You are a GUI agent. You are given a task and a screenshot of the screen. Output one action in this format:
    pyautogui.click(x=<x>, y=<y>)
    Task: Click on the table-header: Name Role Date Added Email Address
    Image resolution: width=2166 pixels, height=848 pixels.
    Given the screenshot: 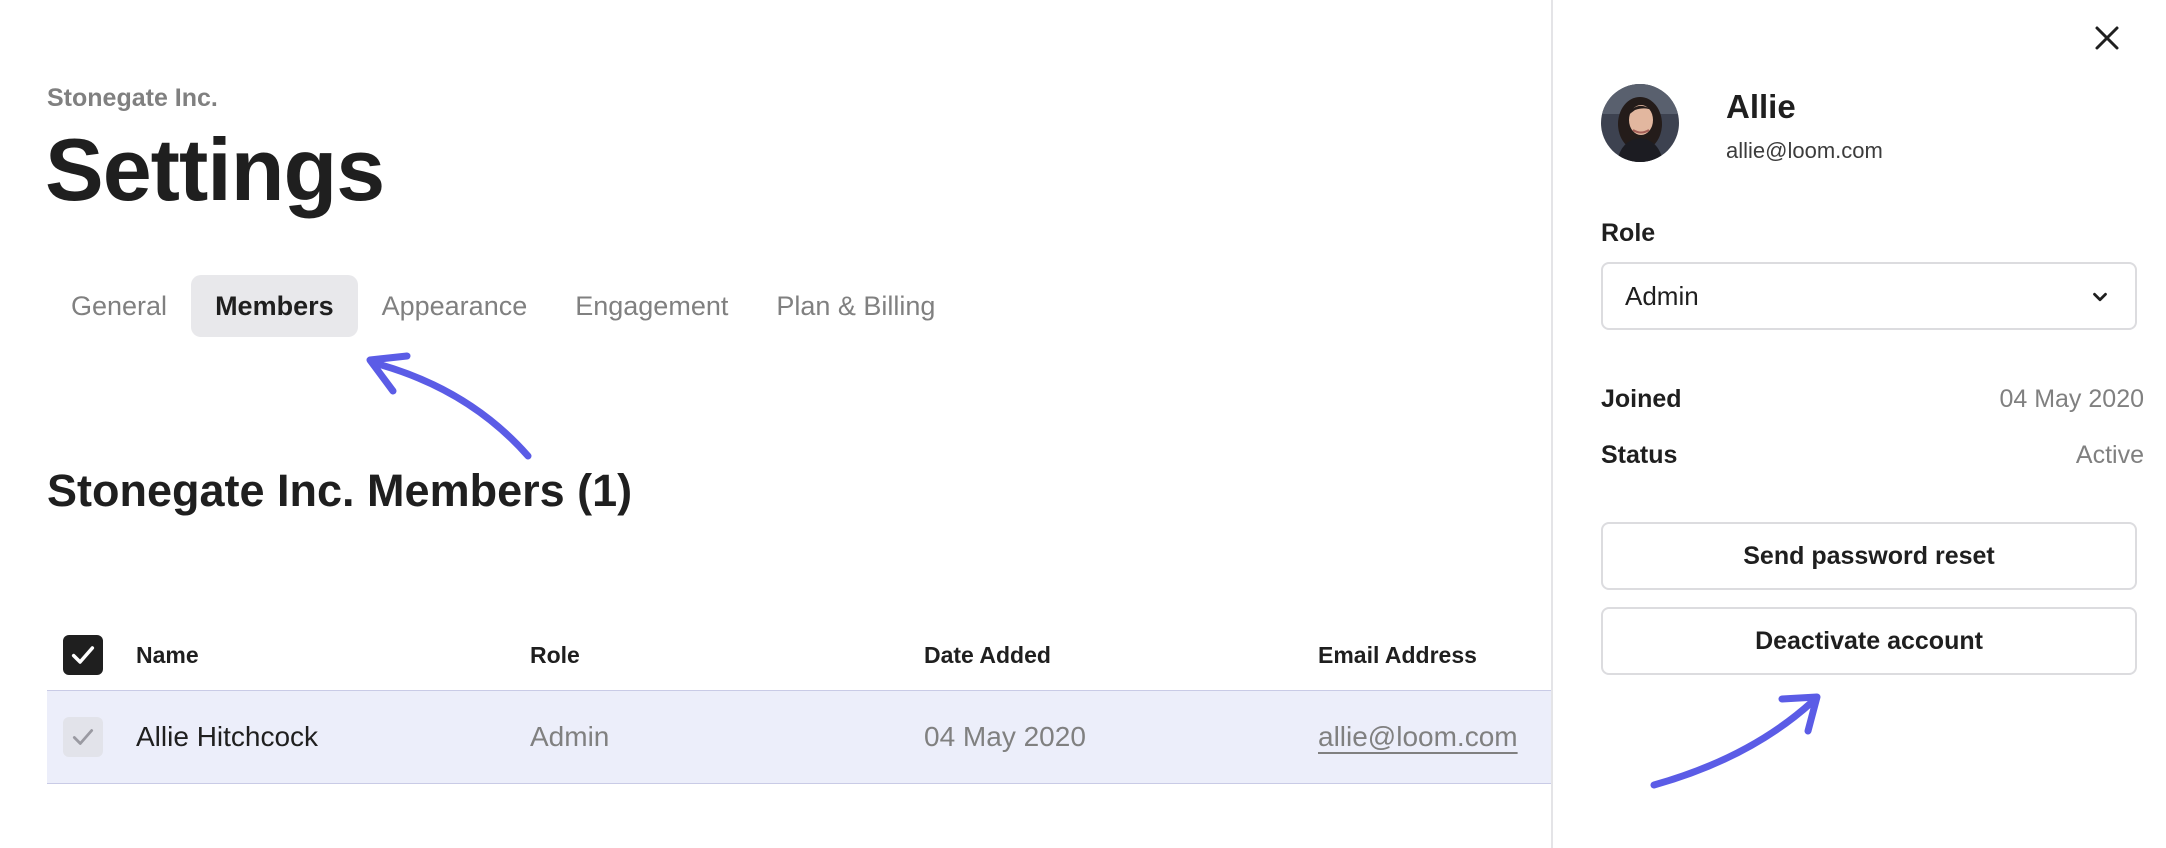 What is the action you would take?
    pyautogui.click(x=799, y=655)
    